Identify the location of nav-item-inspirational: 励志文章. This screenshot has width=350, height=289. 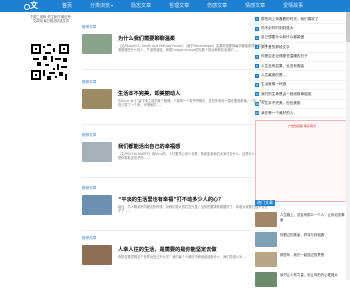
(141, 6).